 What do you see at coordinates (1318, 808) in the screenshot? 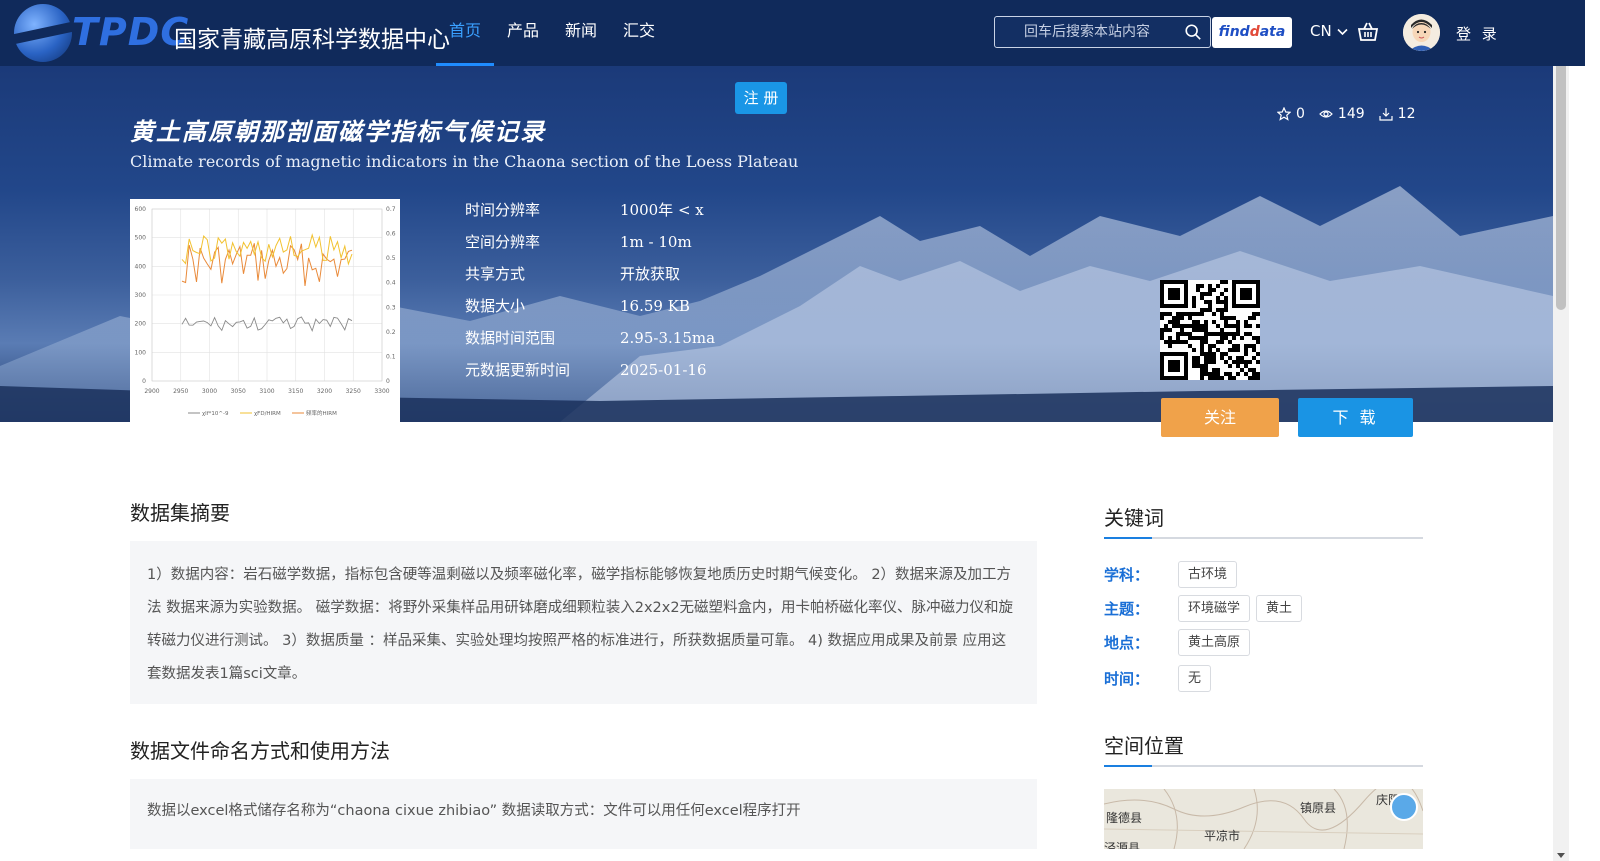
I see `map-label: 镇原县` at bounding box center [1318, 808].